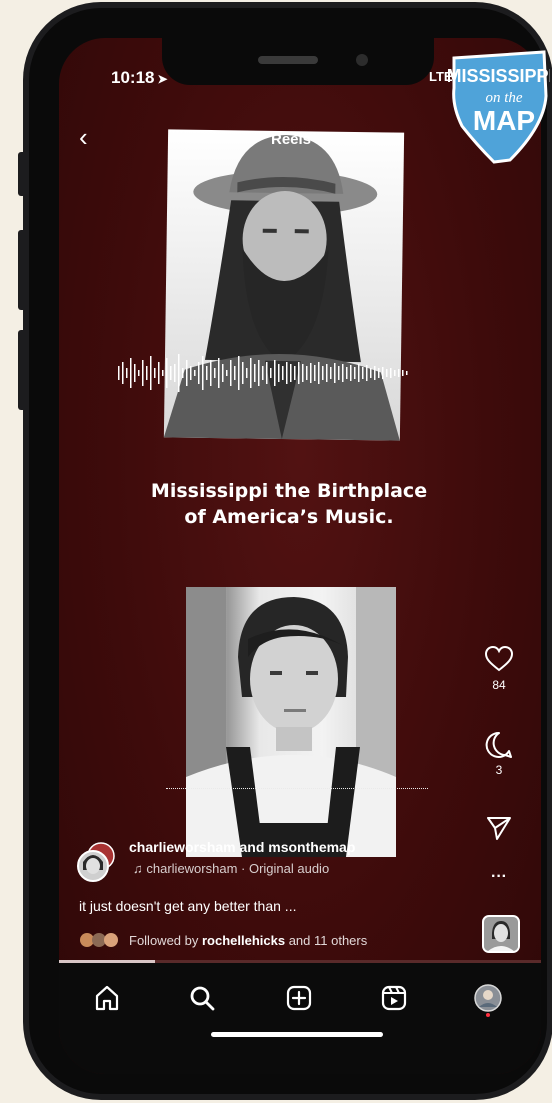 This screenshot has height=1103, width=552. I want to click on logo-line-3: MAP, so click(504, 120).